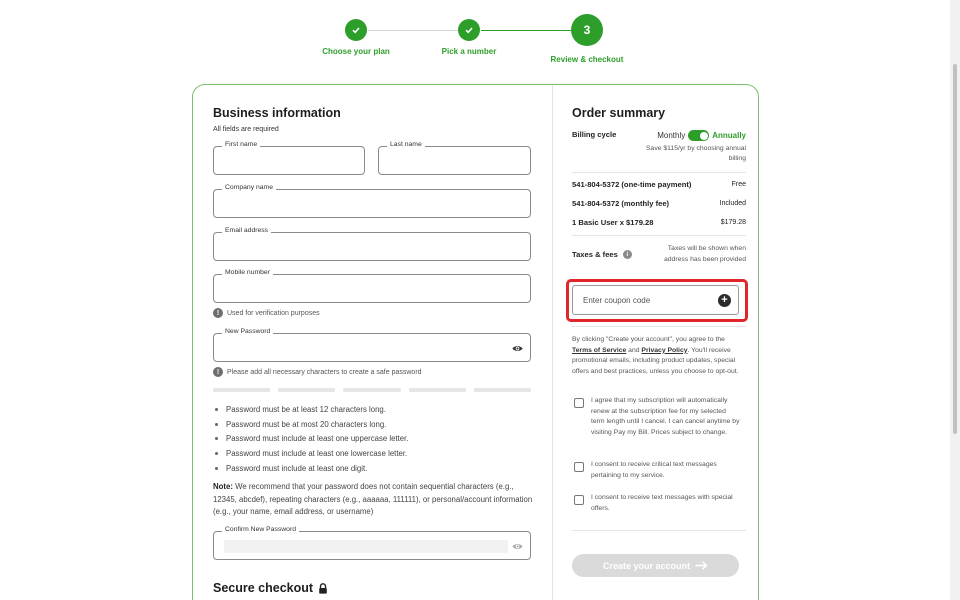 This screenshot has width=960, height=600. Describe the element at coordinates (732, 203) in the screenshot. I see `line-item-value: Included` at that location.